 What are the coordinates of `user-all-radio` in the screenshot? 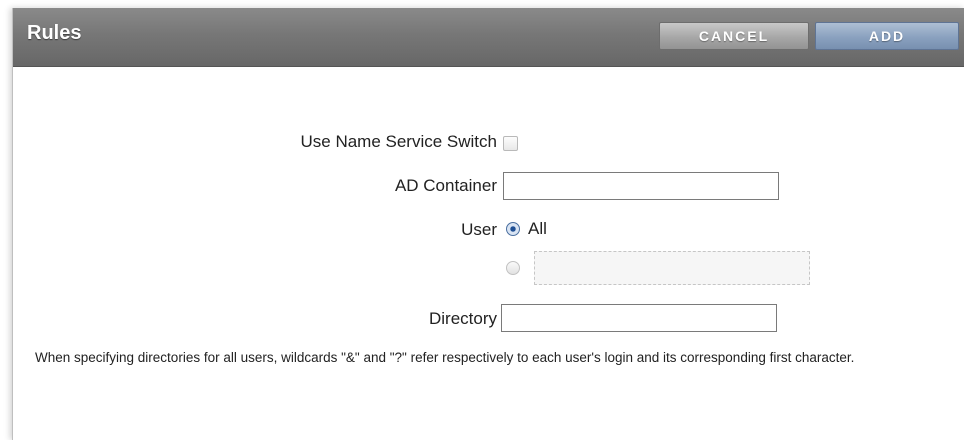 It's located at (513, 229).